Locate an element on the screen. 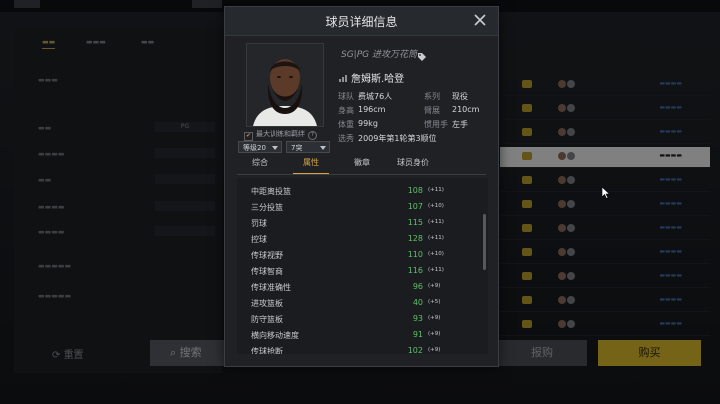 The image size is (720, 404). attribute-row: 控球 128 (+11) is located at coordinates (351, 239).